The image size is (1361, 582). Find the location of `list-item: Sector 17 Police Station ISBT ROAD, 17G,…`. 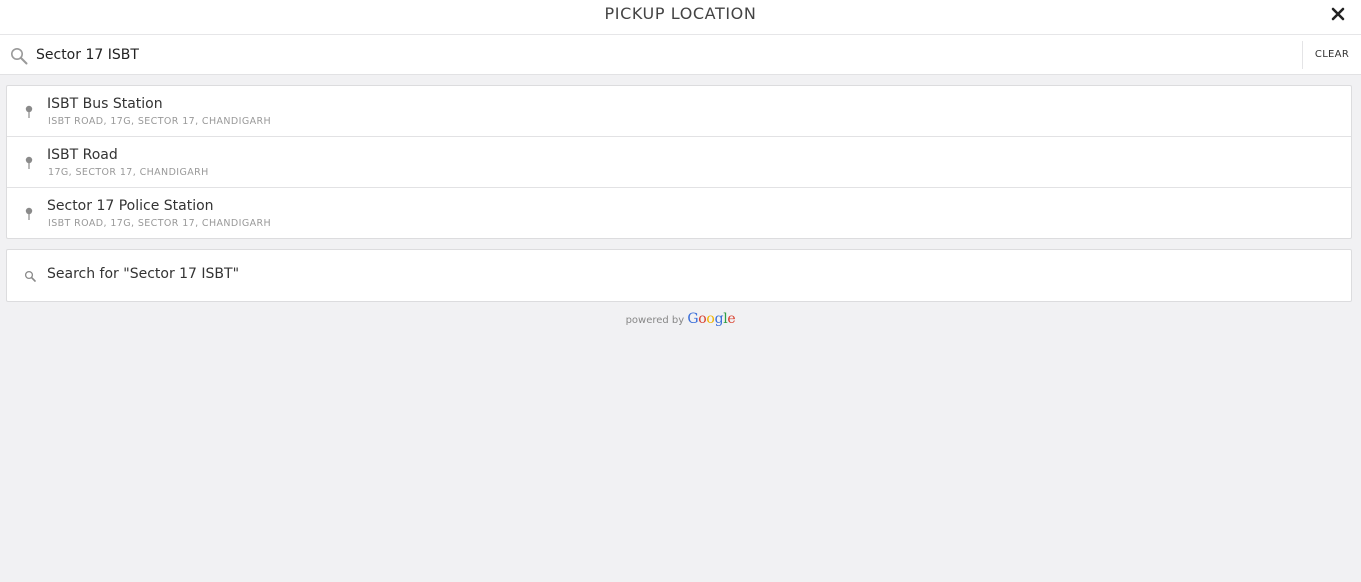

list-item: Sector 17 Police Station ISBT ROAD, 17G,… is located at coordinates (679, 213).